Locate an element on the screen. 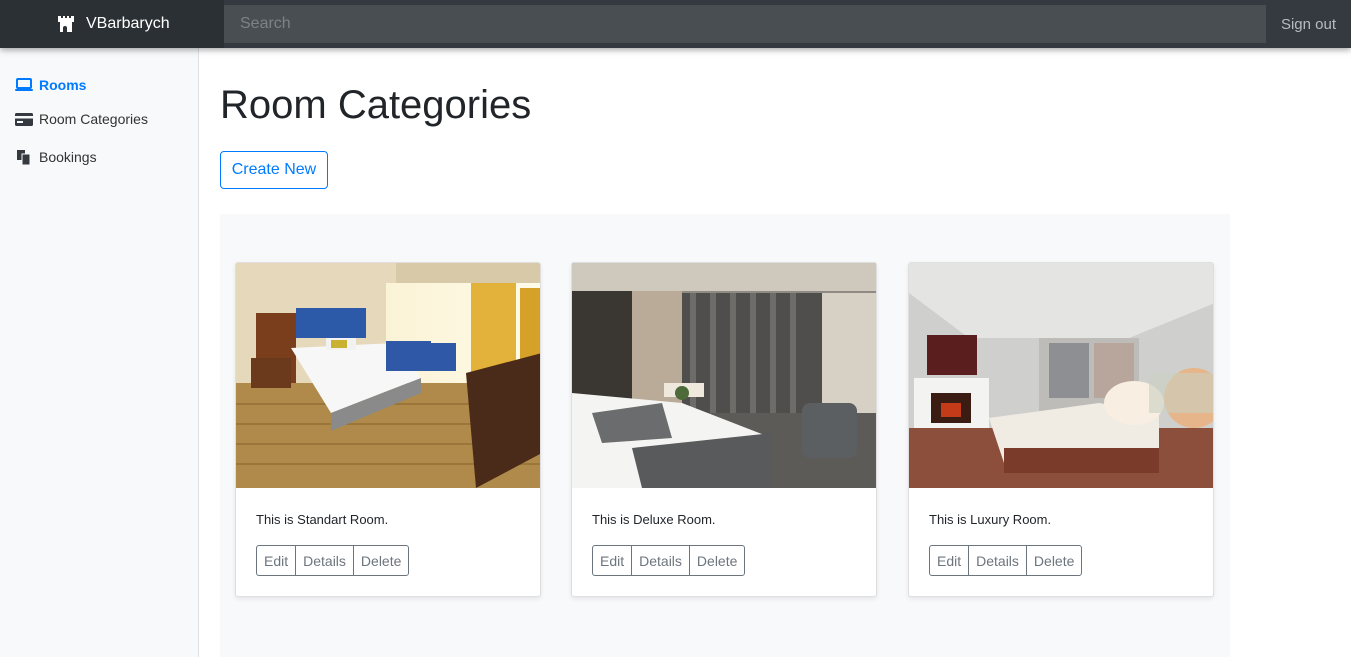 The width and height of the screenshot is (1351, 657). sidebar: Rooms Room Categories Bookings is located at coordinates (99, 352).